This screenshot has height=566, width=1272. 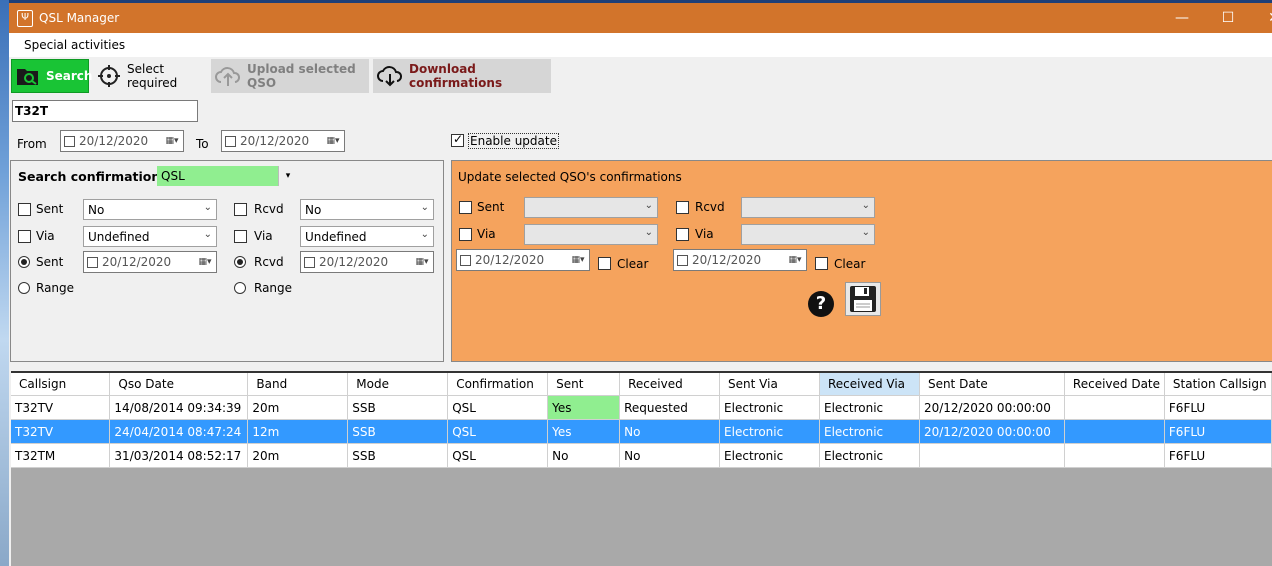 I want to click on update-sent-select: ⌄, so click(x=591, y=207).